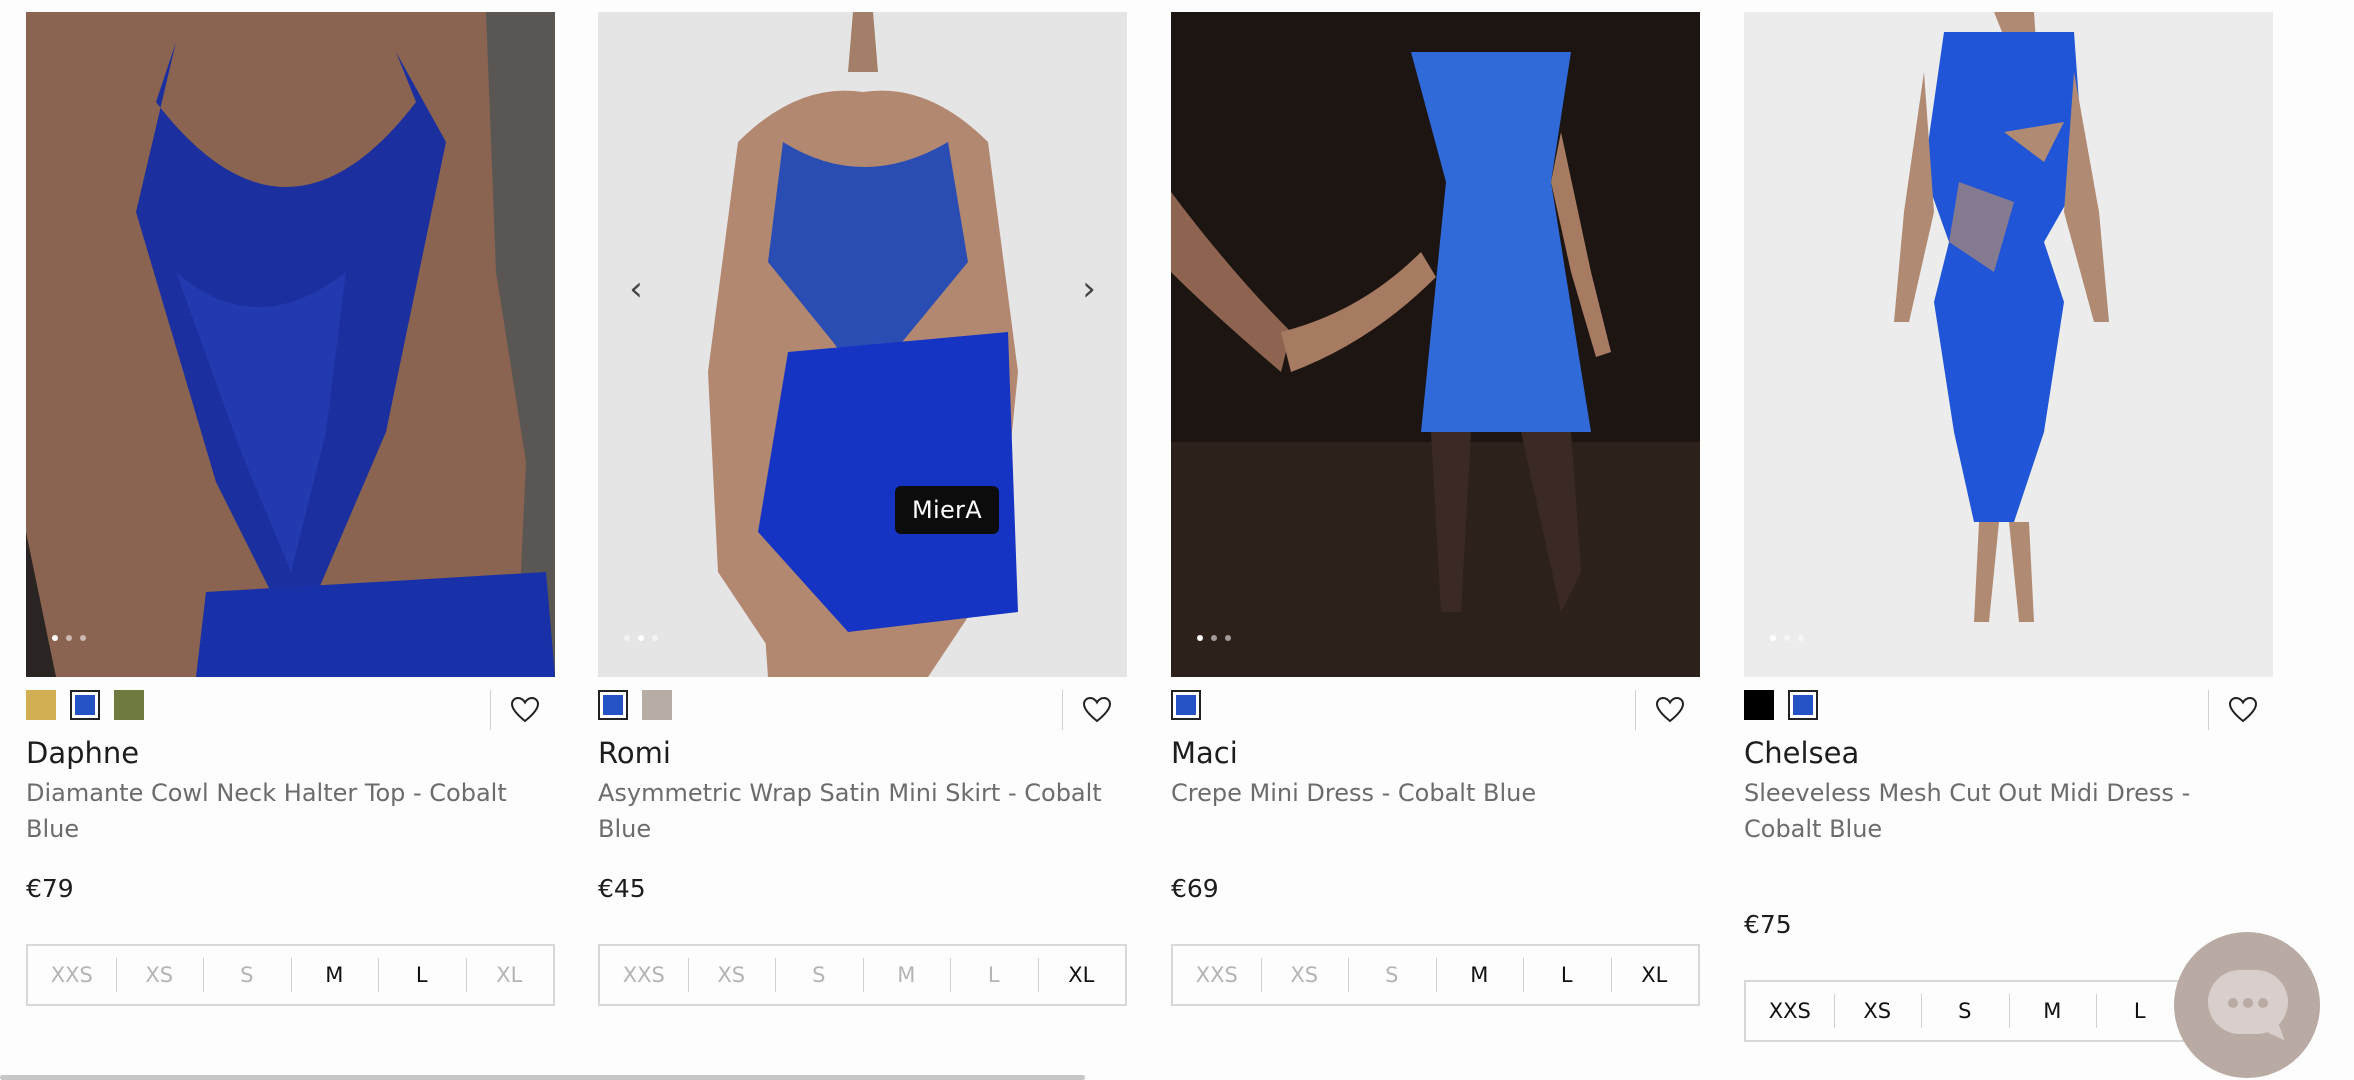 This screenshot has width=2354, height=1080. What do you see at coordinates (862, 344) in the screenshot?
I see `product-image: ‹ › MierA` at bounding box center [862, 344].